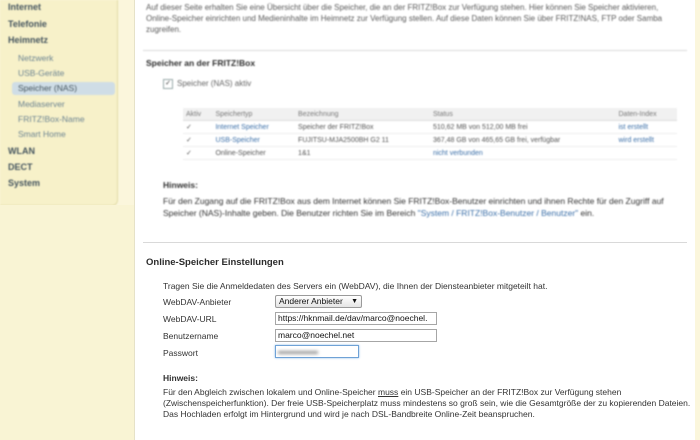  I want to click on nas-section-title: Speicher an der FRITZ!Box, so click(201, 63).